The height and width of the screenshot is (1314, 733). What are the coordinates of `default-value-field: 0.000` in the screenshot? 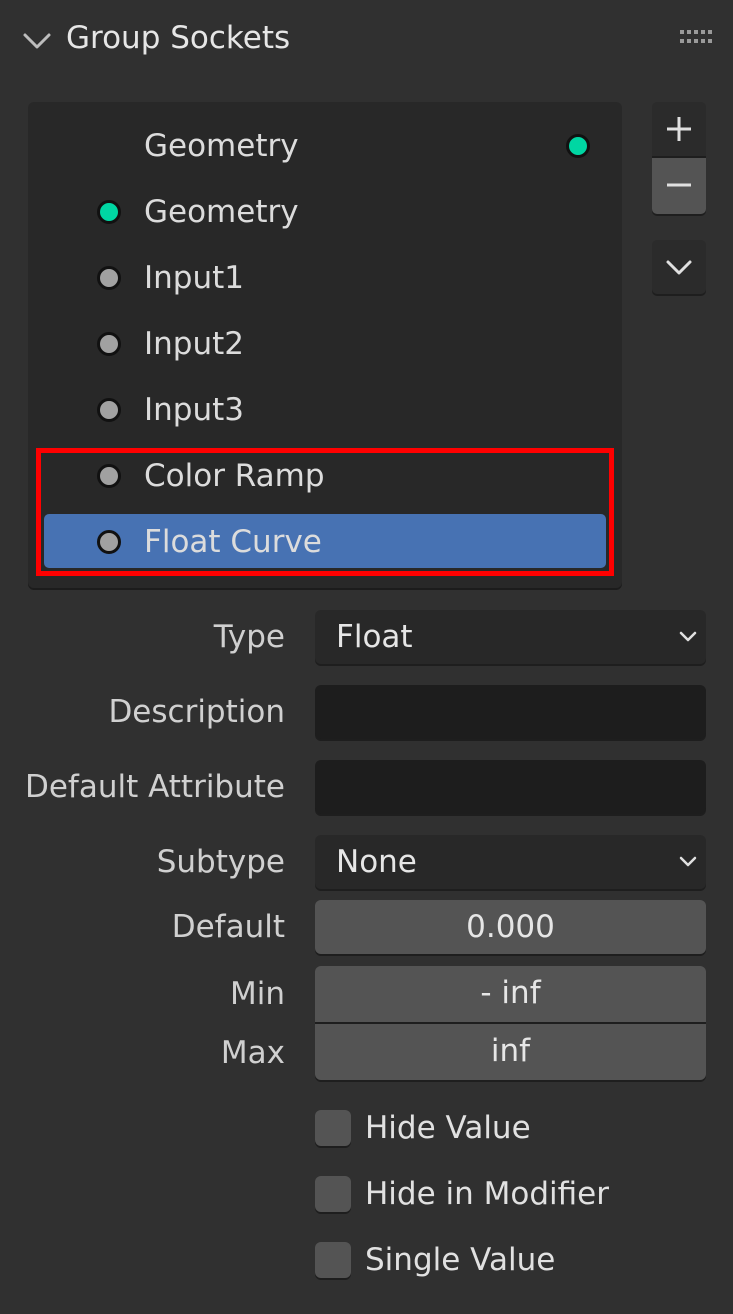 It's located at (510, 927).